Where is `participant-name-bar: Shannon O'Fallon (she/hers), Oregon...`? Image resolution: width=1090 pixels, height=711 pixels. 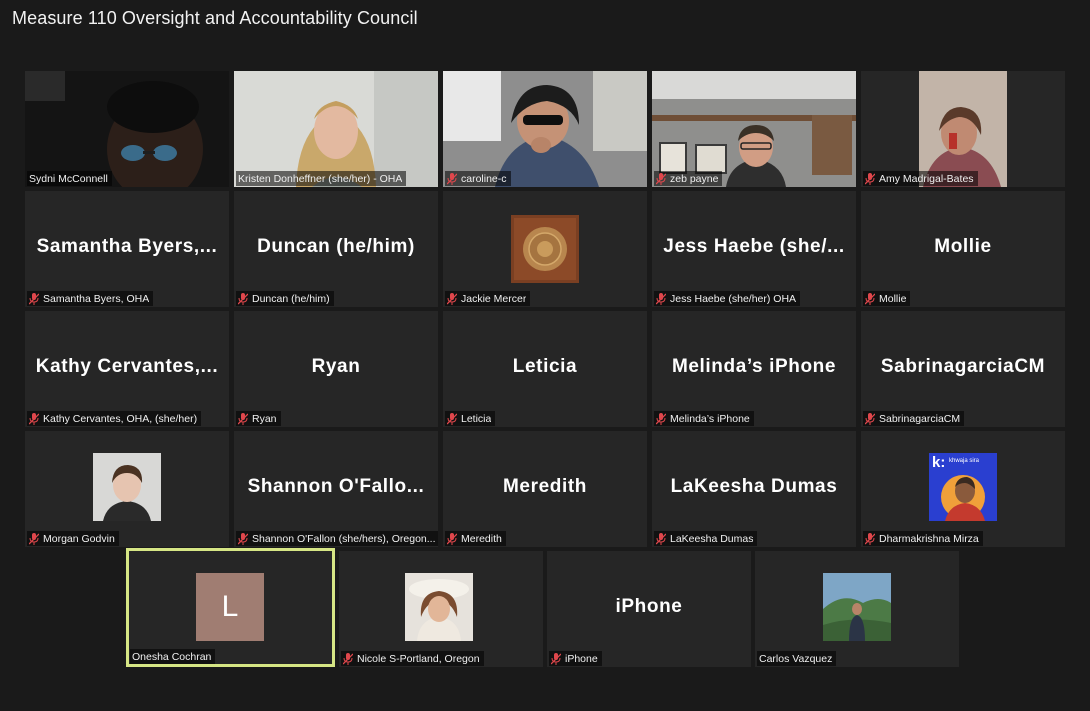
participant-name-bar: Shannon O'Fallon (she/hers), Oregon... is located at coordinates (337, 538).